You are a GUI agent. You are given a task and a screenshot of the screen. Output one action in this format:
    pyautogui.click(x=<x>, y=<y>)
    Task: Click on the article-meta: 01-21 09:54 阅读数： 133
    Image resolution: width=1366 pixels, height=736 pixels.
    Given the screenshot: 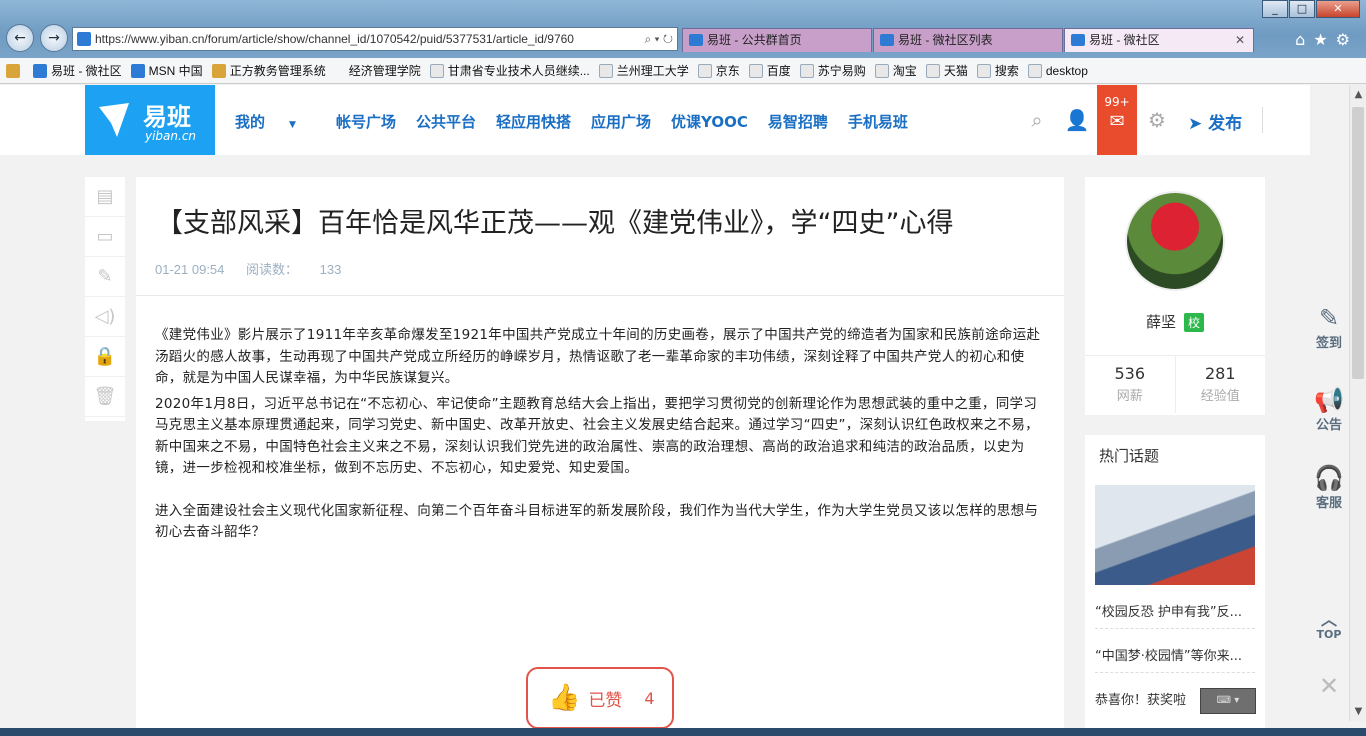 What is the action you would take?
    pyautogui.click(x=266, y=268)
    